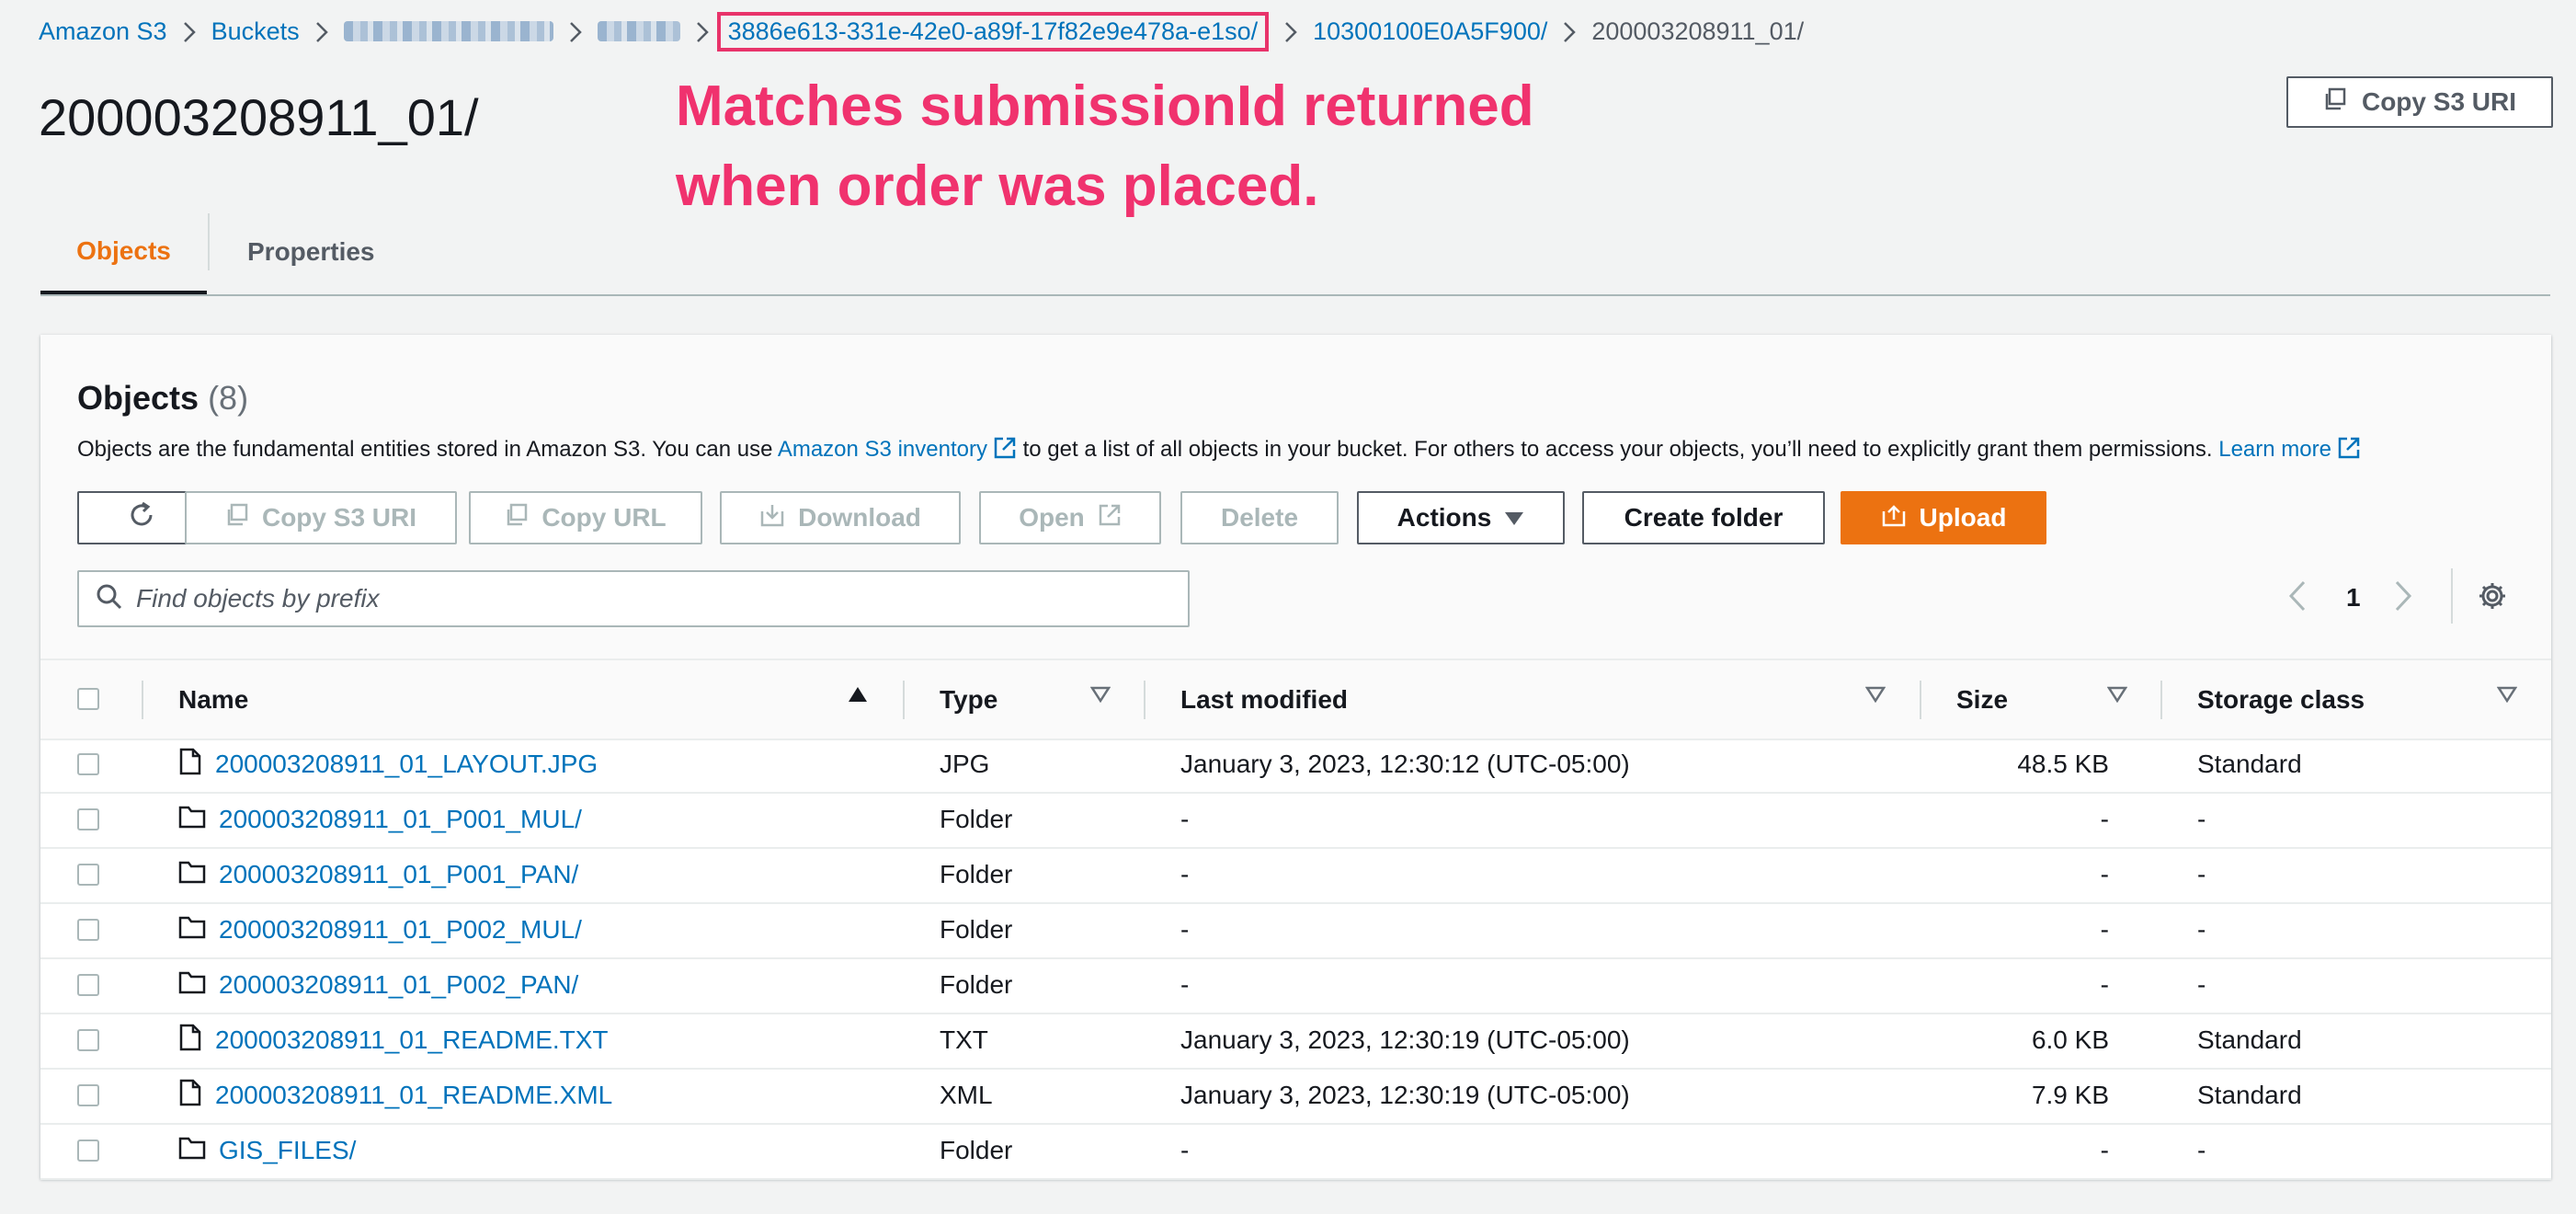 The width and height of the screenshot is (2576, 1214). I want to click on breadcrumb-buckets: Buckets, so click(255, 32).